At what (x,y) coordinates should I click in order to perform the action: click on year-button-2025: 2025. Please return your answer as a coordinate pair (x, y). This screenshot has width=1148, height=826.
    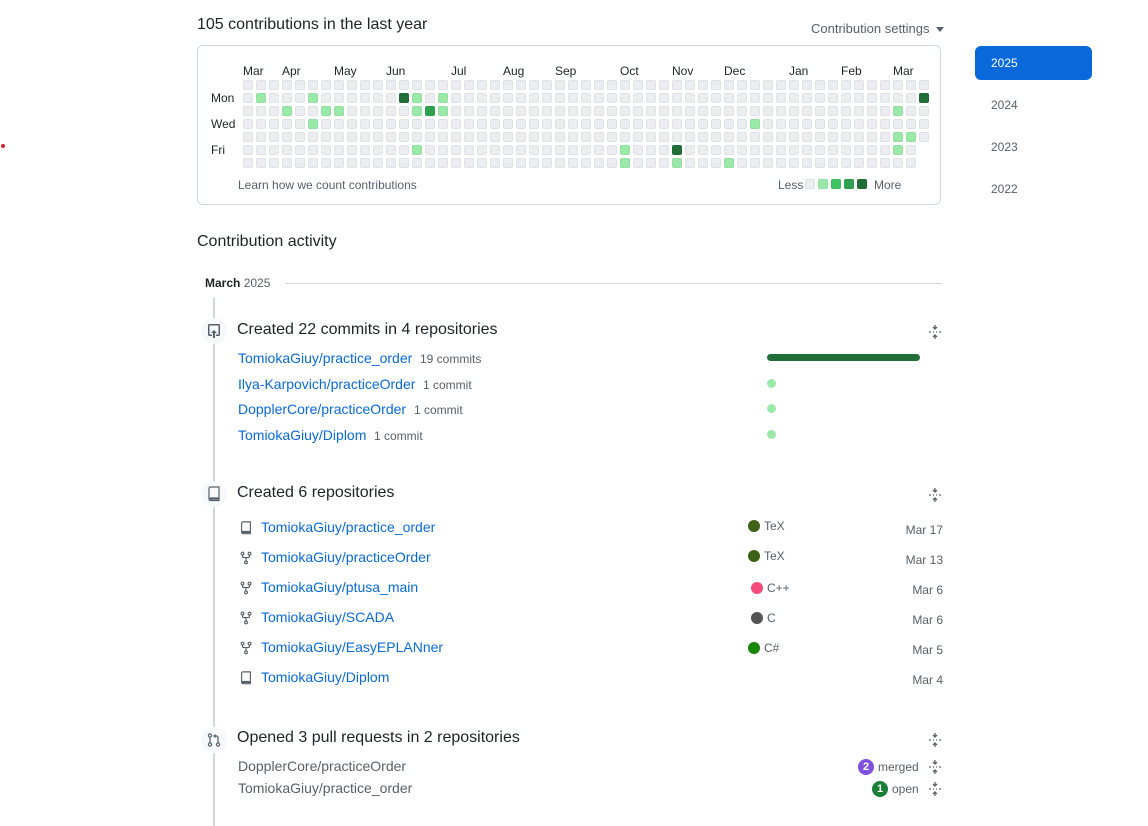
    Looking at the image, I should click on (1033, 63).